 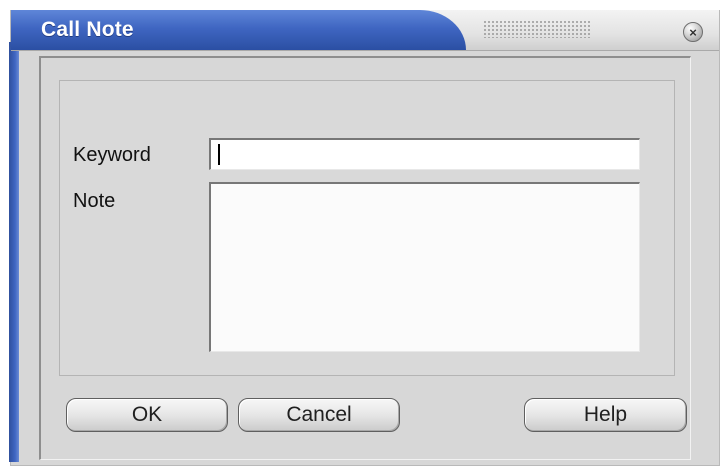 What do you see at coordinates (693, 32) in the screenshot?
I see `close-icon: ×` at bounding box center [693, 32].